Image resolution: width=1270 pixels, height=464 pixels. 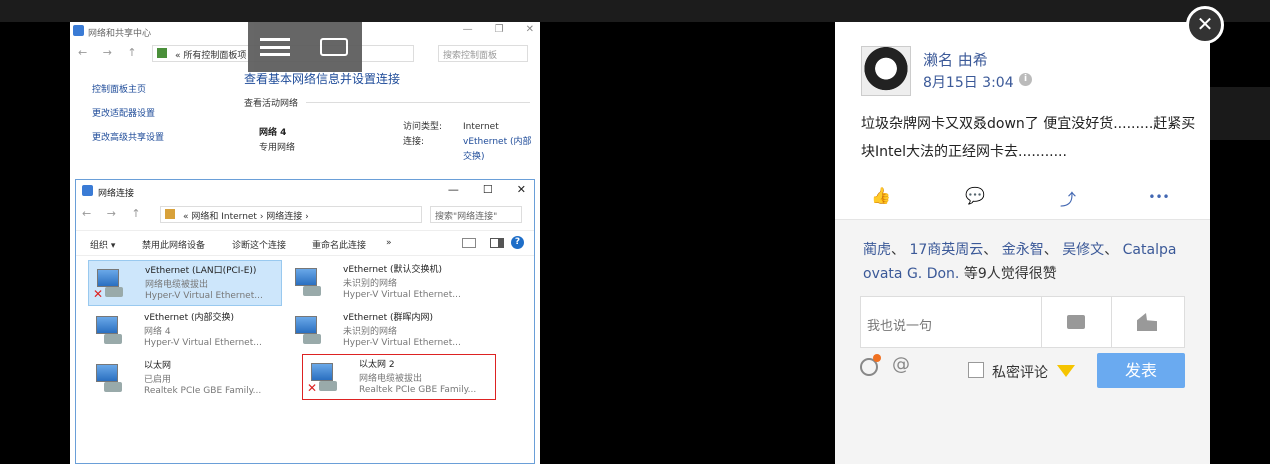 What do you see at coordinates (497, 149) in the screenshot?
I see `sc-connection-value: vEthernet (内部交换)` at bounding box center [497, 149].